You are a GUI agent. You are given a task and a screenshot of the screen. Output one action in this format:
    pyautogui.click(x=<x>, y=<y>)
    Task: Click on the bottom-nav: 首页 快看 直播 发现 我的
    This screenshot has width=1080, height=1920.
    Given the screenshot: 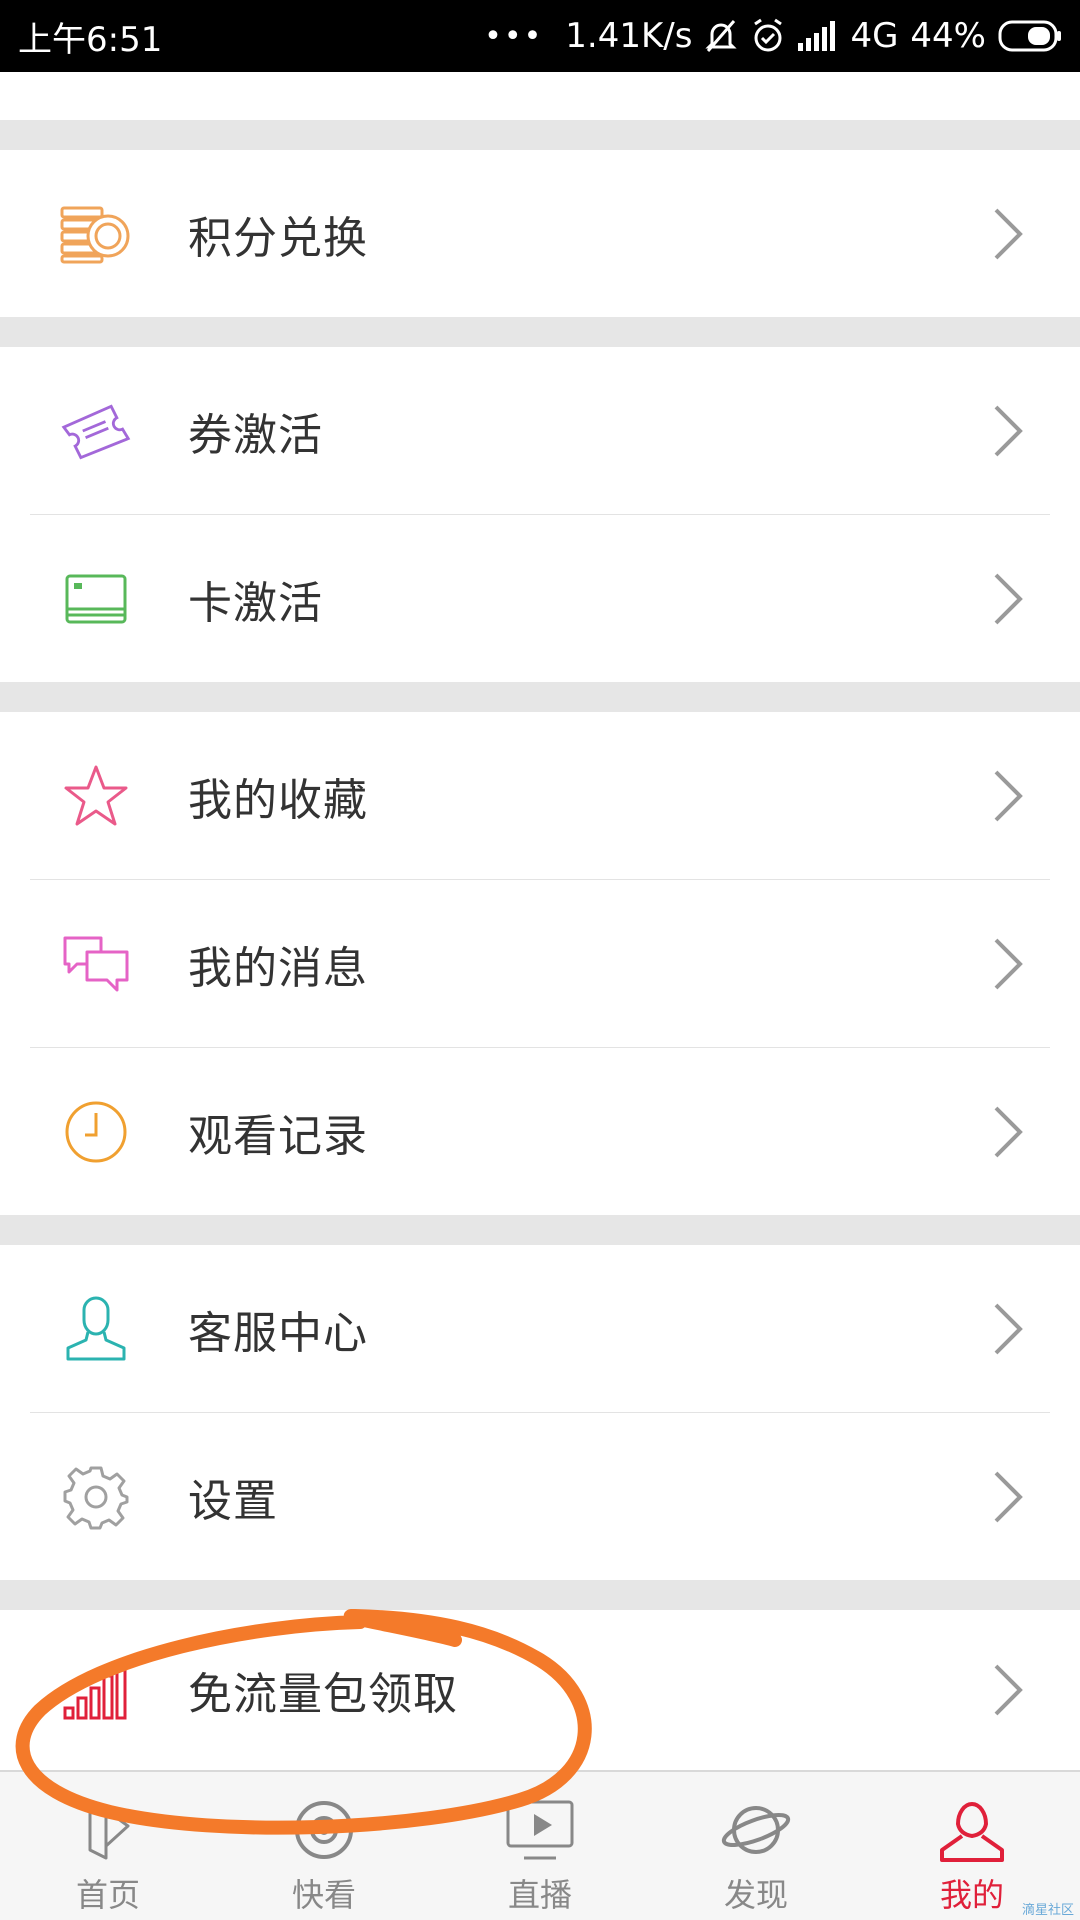 What is the action you would take?
    pyautogui.click(x=540, y=1845)
    